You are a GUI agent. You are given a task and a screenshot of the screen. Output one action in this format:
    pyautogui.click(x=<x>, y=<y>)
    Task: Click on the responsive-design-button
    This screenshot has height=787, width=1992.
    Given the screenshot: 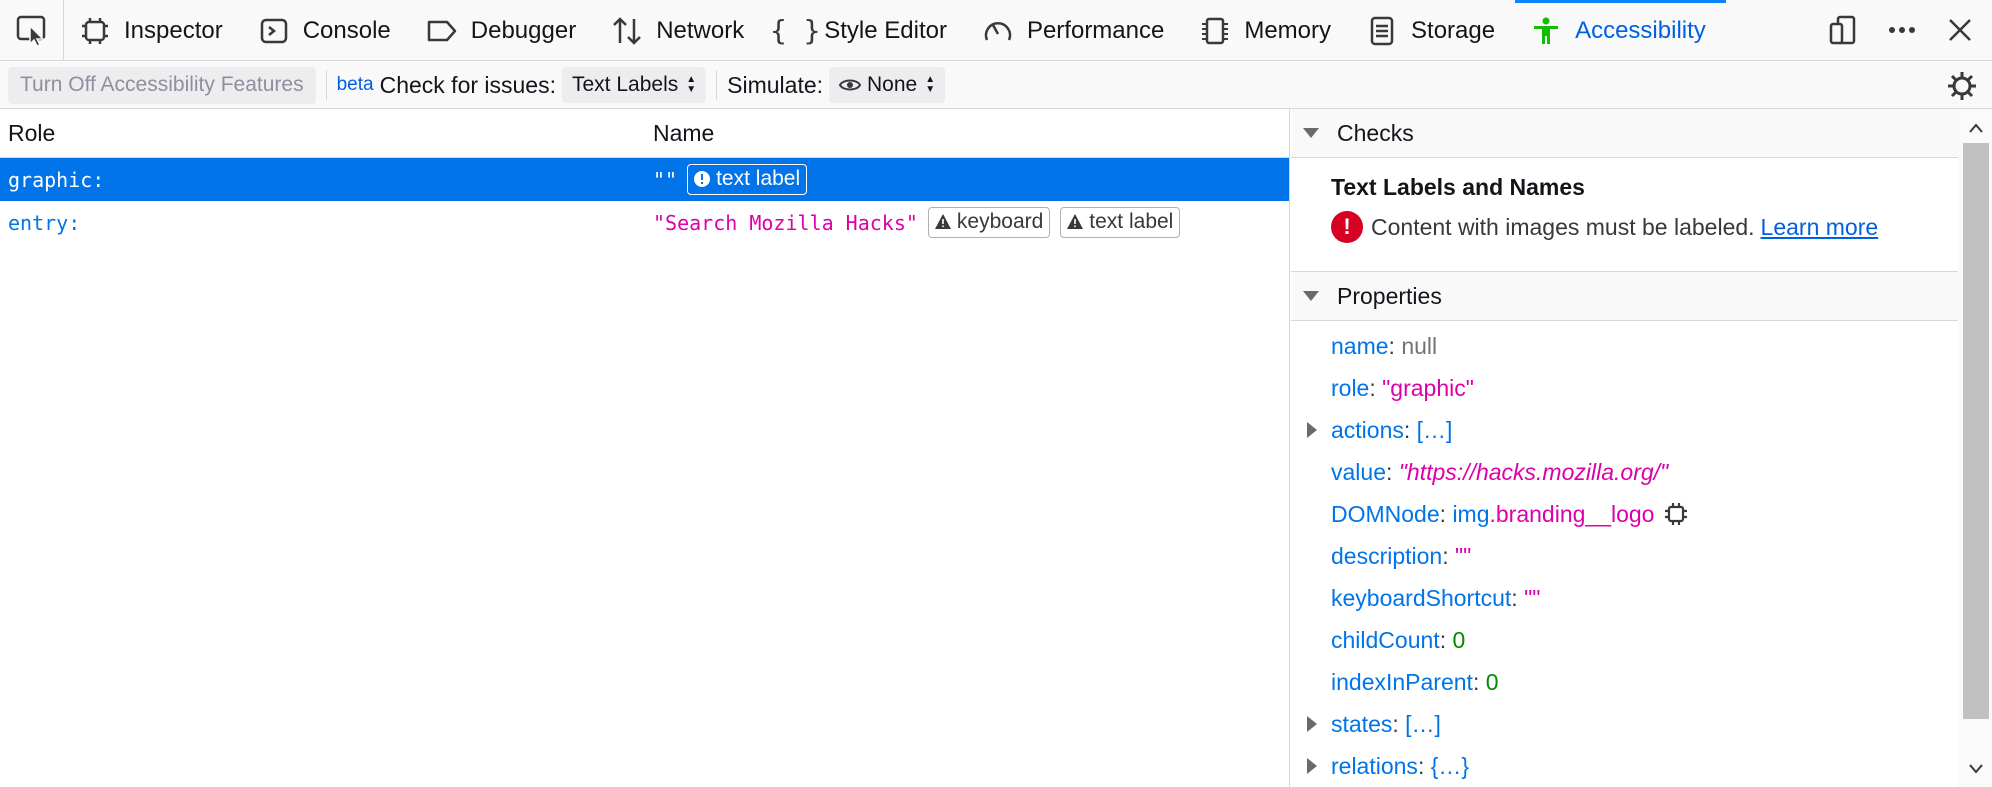 What is the action you would take?
    pyautogui.click(x=1844, y=30)
    